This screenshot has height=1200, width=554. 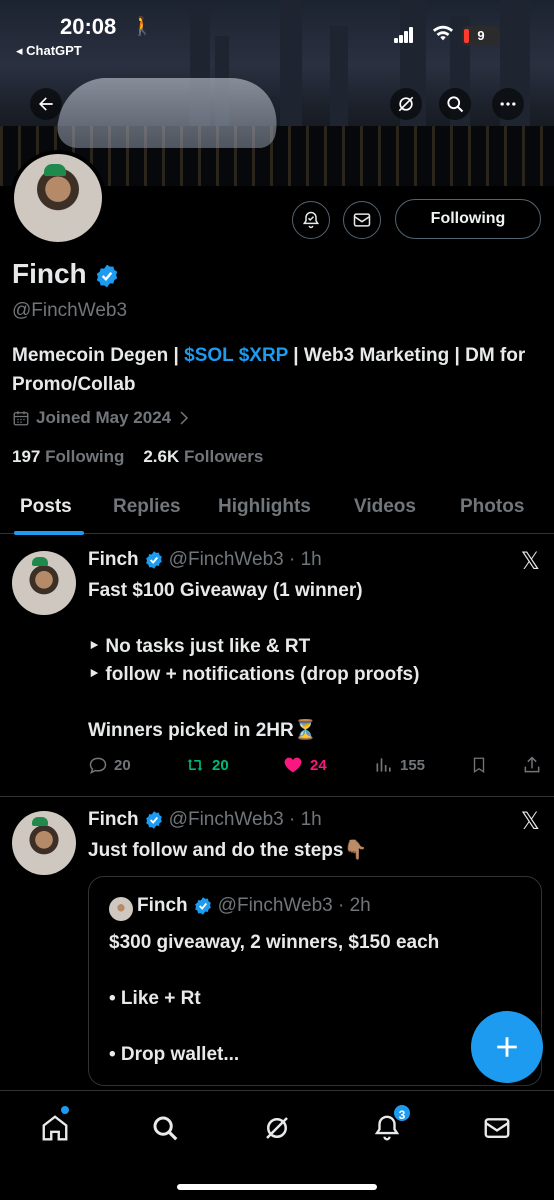 What do you see at coordinates (404, 35) in the screenshot?
I see `signal-icon` at bounding box center [404, 35].